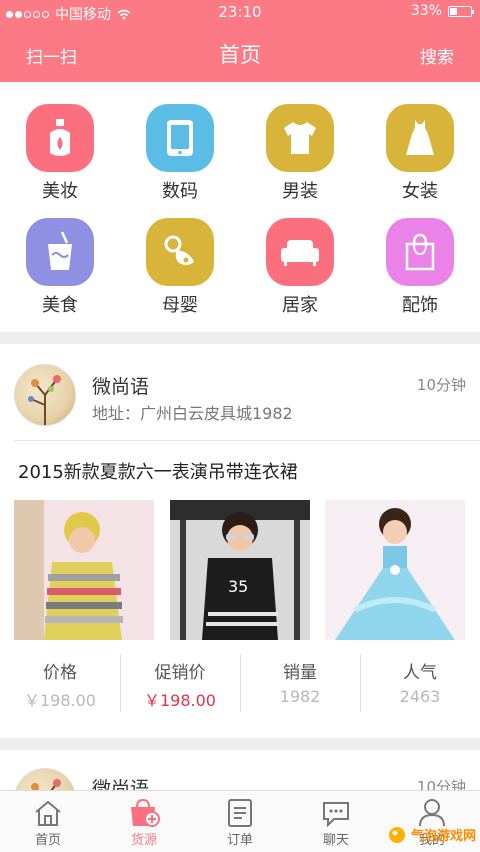  I want to click on stat-price: 价格 ￥198.00, so click(60, 680).